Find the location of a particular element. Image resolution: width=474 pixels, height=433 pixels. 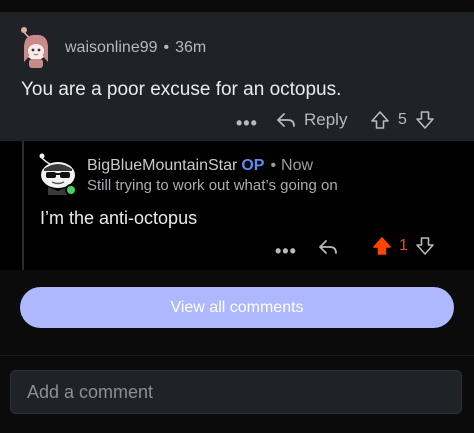

comment-meta-reply: BigBlueMountainStar OP • Now is located at coordinates (200, 166).